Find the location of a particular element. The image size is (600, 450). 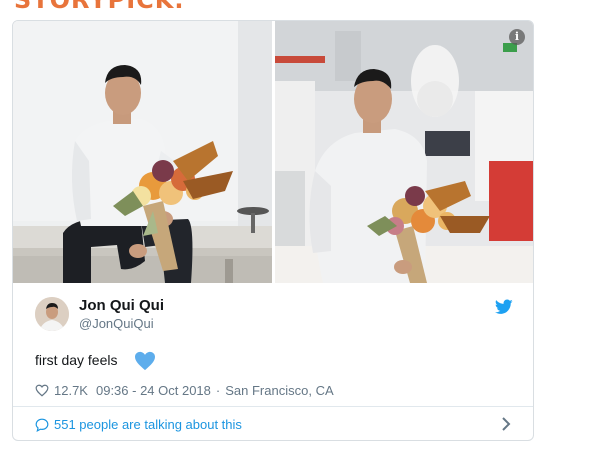

conversation-link: 551 people are talking about this is located at coordinates (273, 423).